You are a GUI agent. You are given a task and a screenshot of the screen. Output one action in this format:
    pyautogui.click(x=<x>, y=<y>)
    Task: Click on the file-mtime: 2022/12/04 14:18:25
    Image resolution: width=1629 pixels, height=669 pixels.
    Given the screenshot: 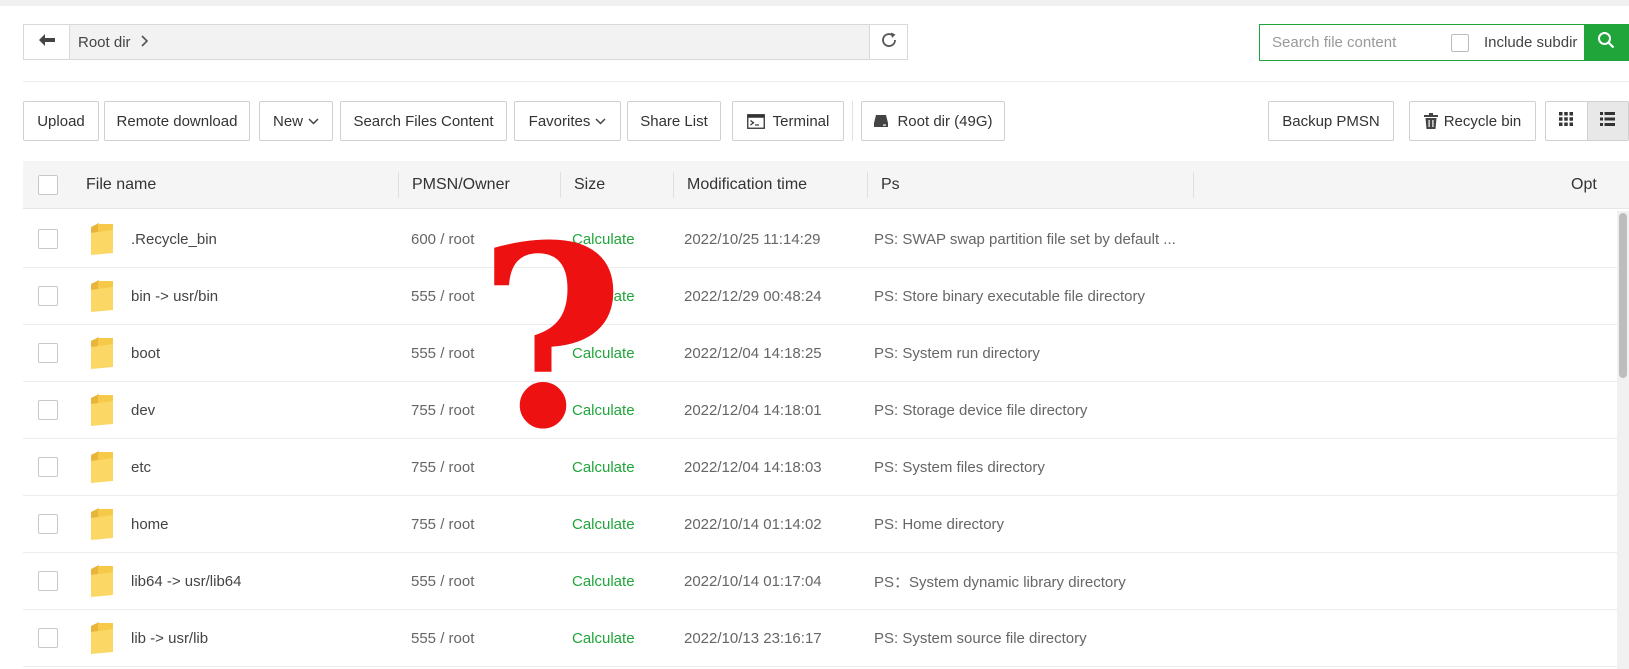 What is the action you would take?
    pyautogui.click(x=753, y=353)
    